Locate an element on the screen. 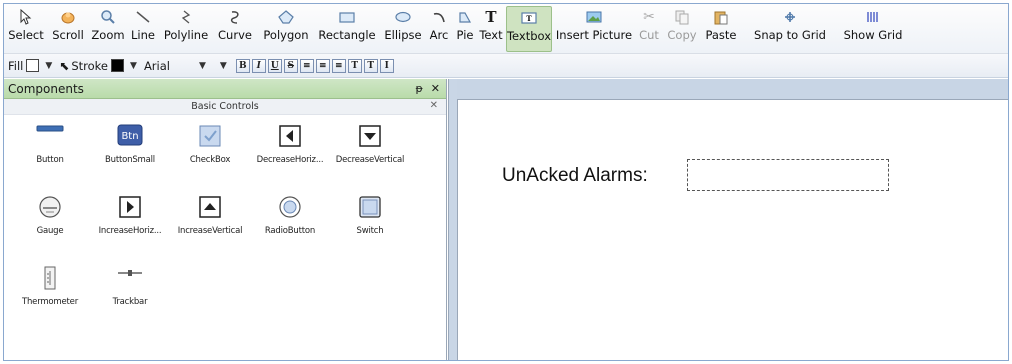 The height and width of the screenshot is (364, 1012). tool-label: Textbox is located at coordinates (529, 36).